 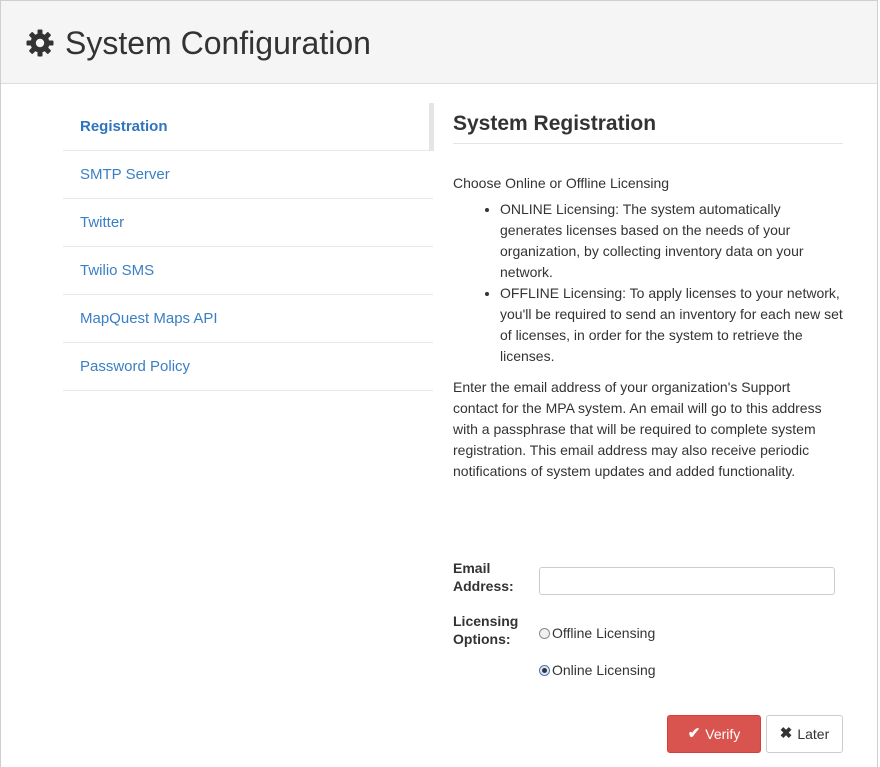 I want to click on sidebar-item-label: MapQuest Maps API, so click(x=149, y=318).